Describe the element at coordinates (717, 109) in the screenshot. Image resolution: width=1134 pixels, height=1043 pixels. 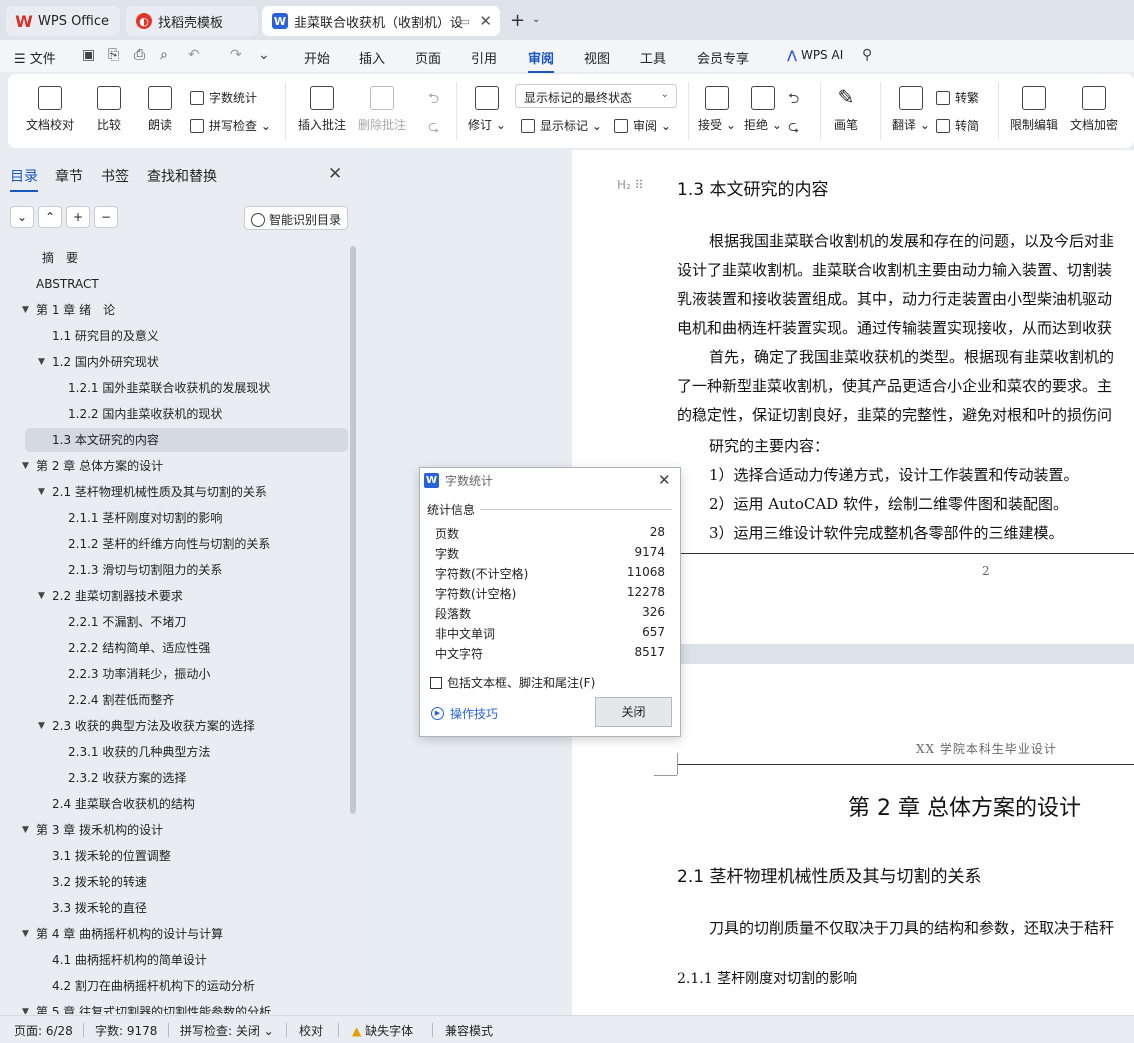
I see `accept-button: 接受 ⌄` at that location.